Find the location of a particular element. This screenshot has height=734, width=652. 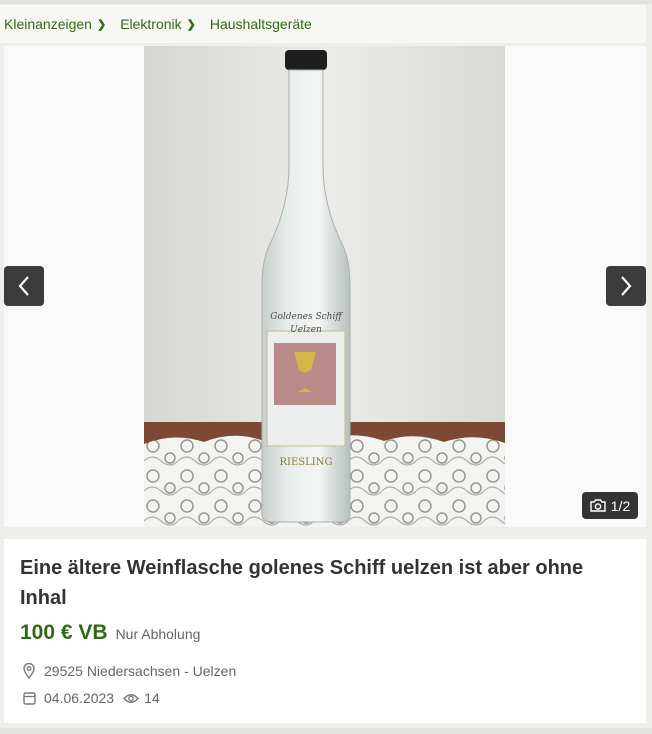

next-image-button is located at coordinates (626, 286).